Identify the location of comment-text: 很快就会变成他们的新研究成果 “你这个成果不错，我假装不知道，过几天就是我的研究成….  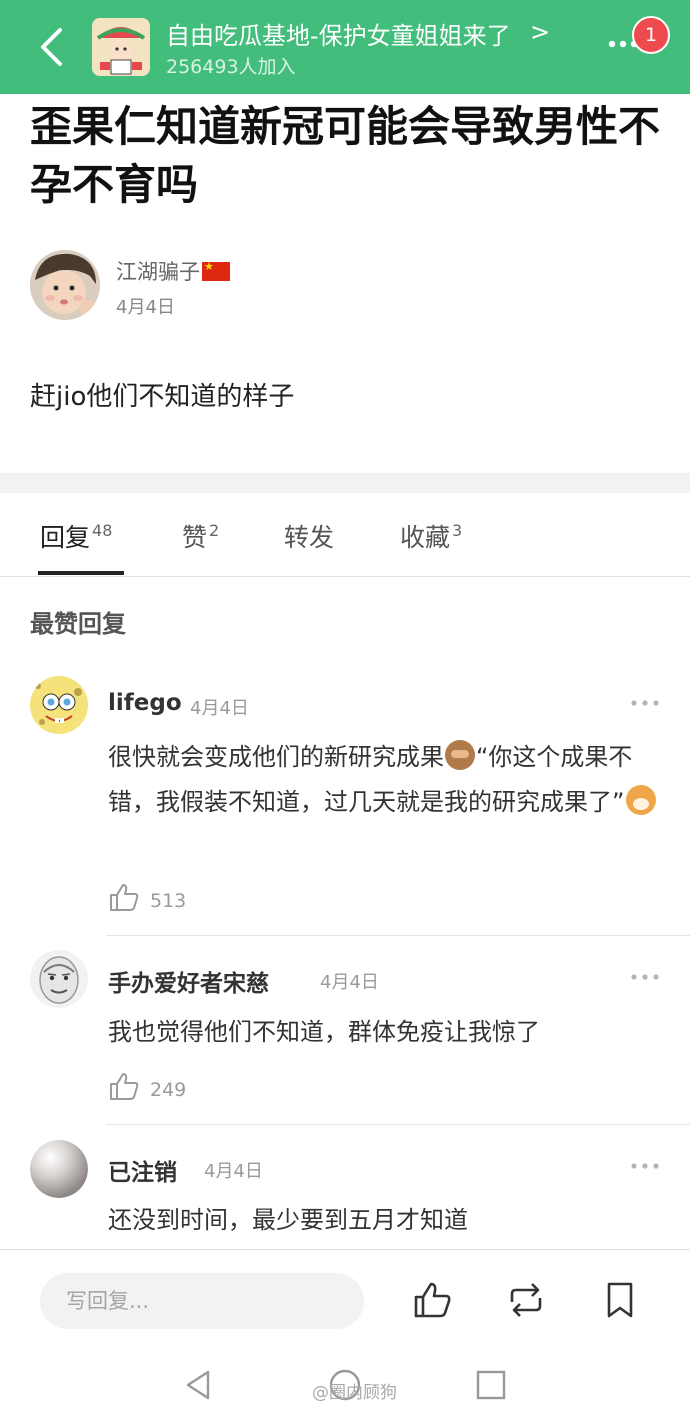
(388, 780).